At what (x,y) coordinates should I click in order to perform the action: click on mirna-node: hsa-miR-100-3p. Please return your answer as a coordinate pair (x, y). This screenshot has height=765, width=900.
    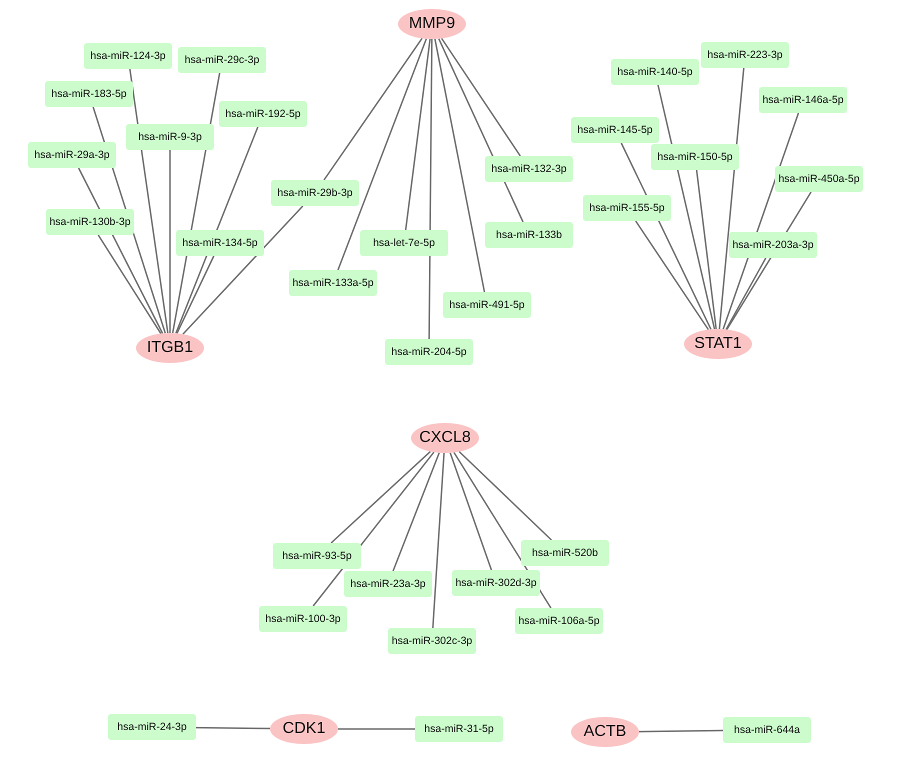
    Looking at the image, I should click on (303, 619).